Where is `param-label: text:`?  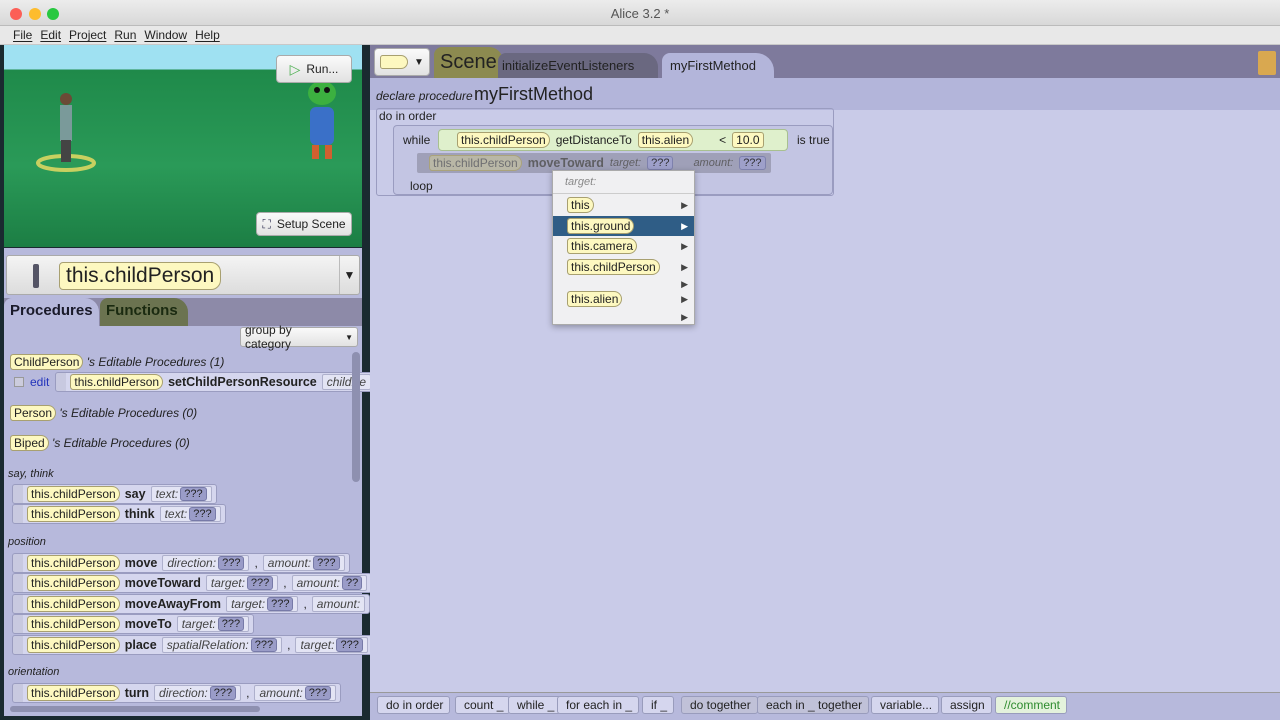
param-label: text: is located at coordinates (167, 494).